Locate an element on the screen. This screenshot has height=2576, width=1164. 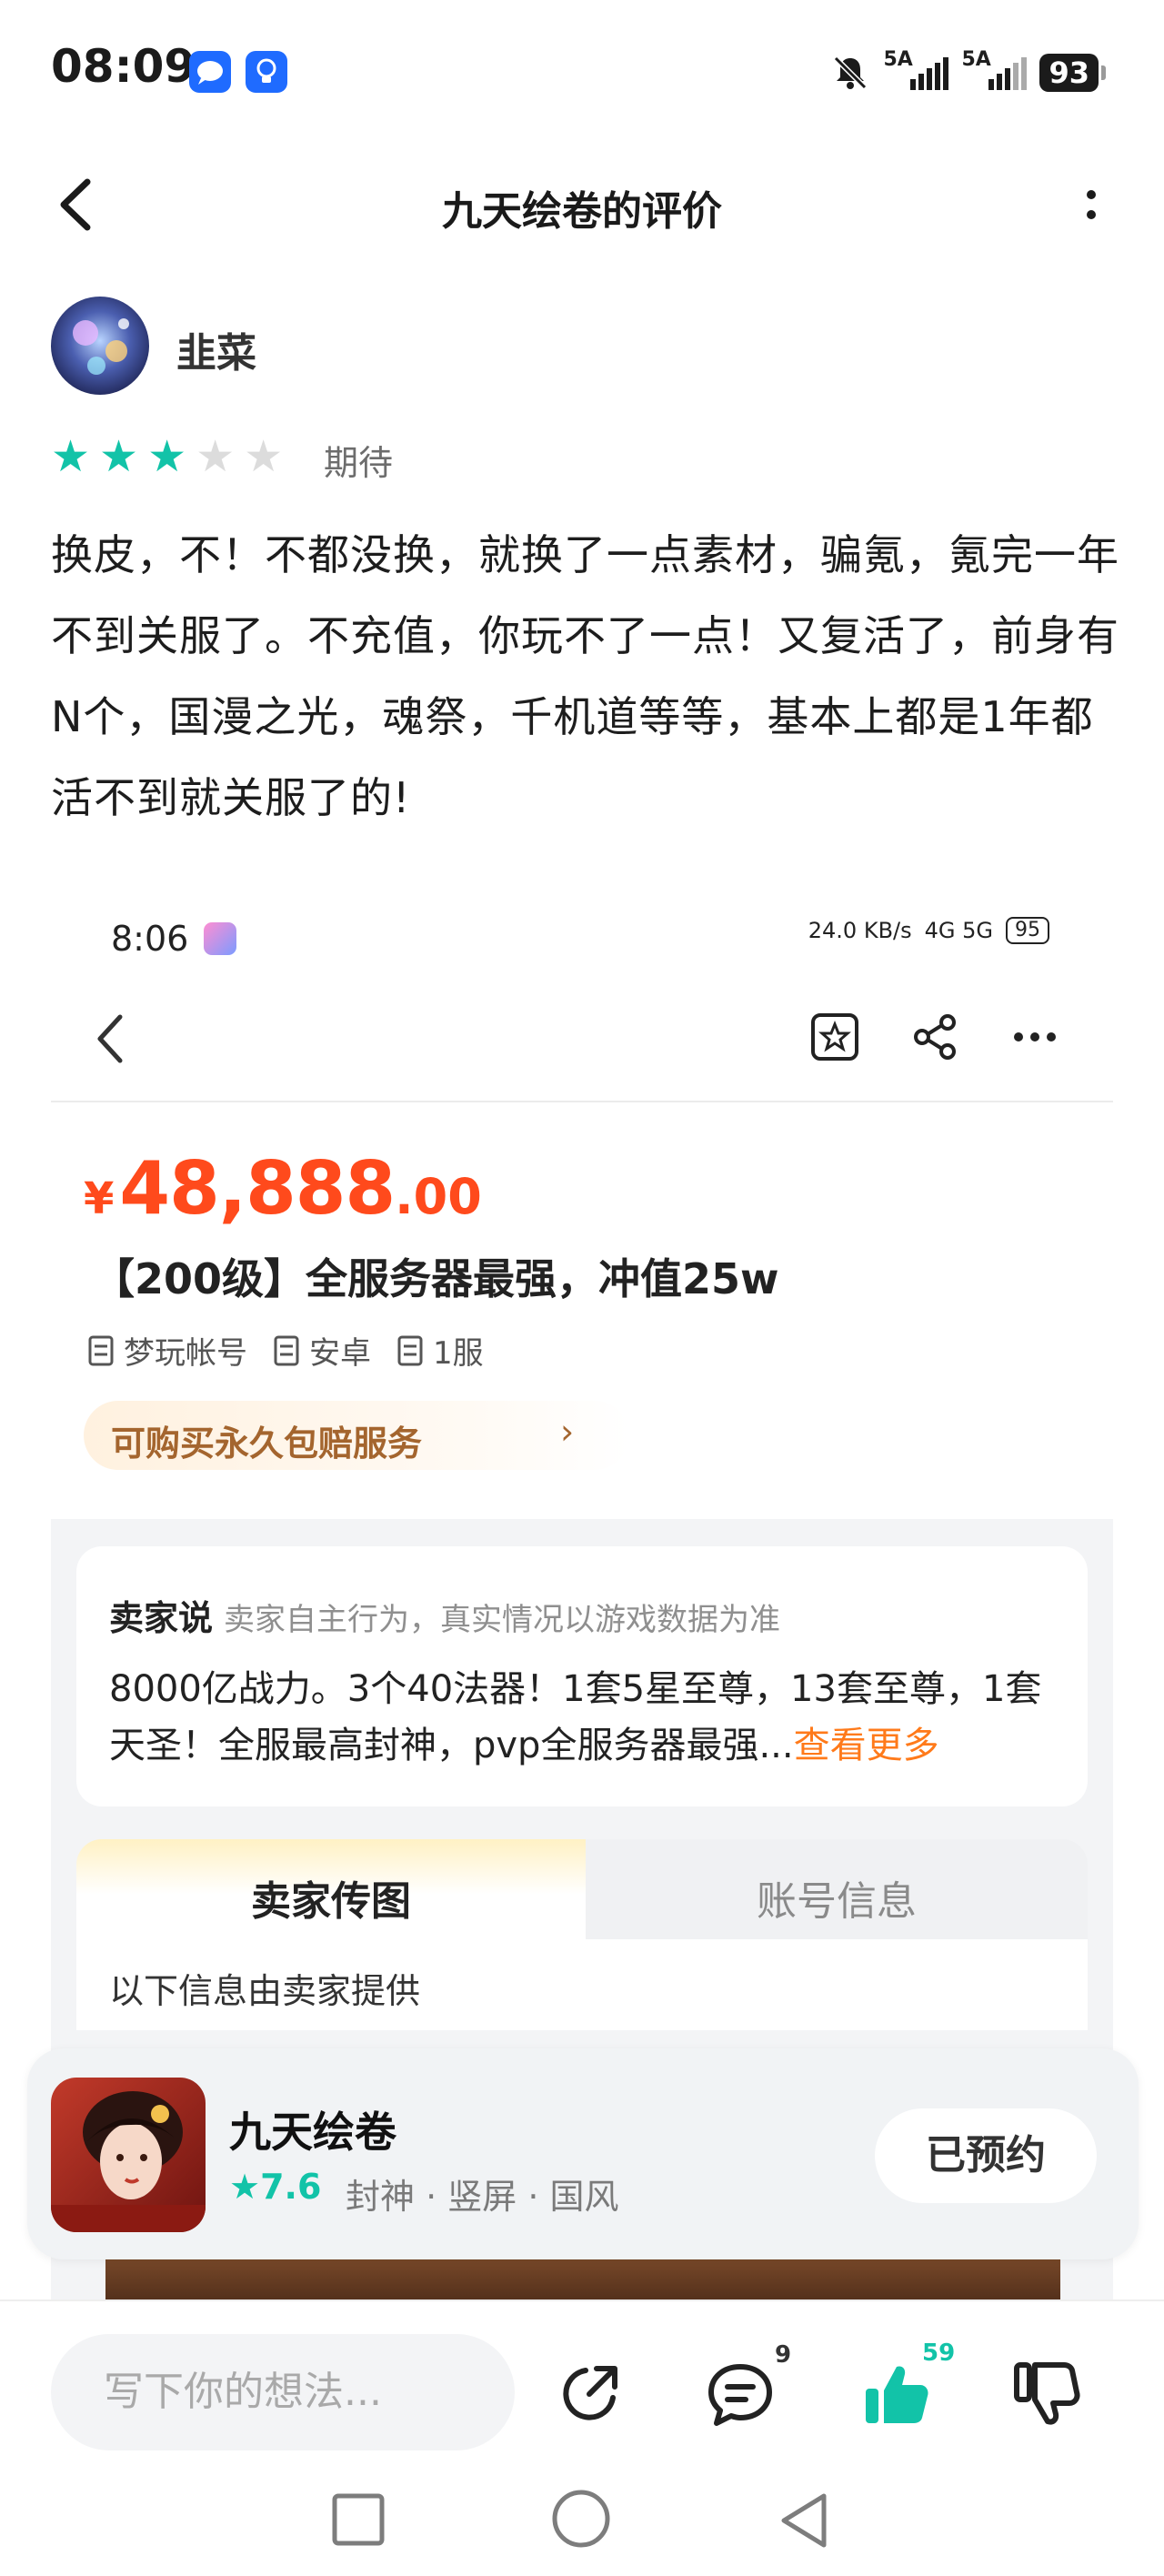
shot-tag: 安卓 is located at coordinates (322, 1350).